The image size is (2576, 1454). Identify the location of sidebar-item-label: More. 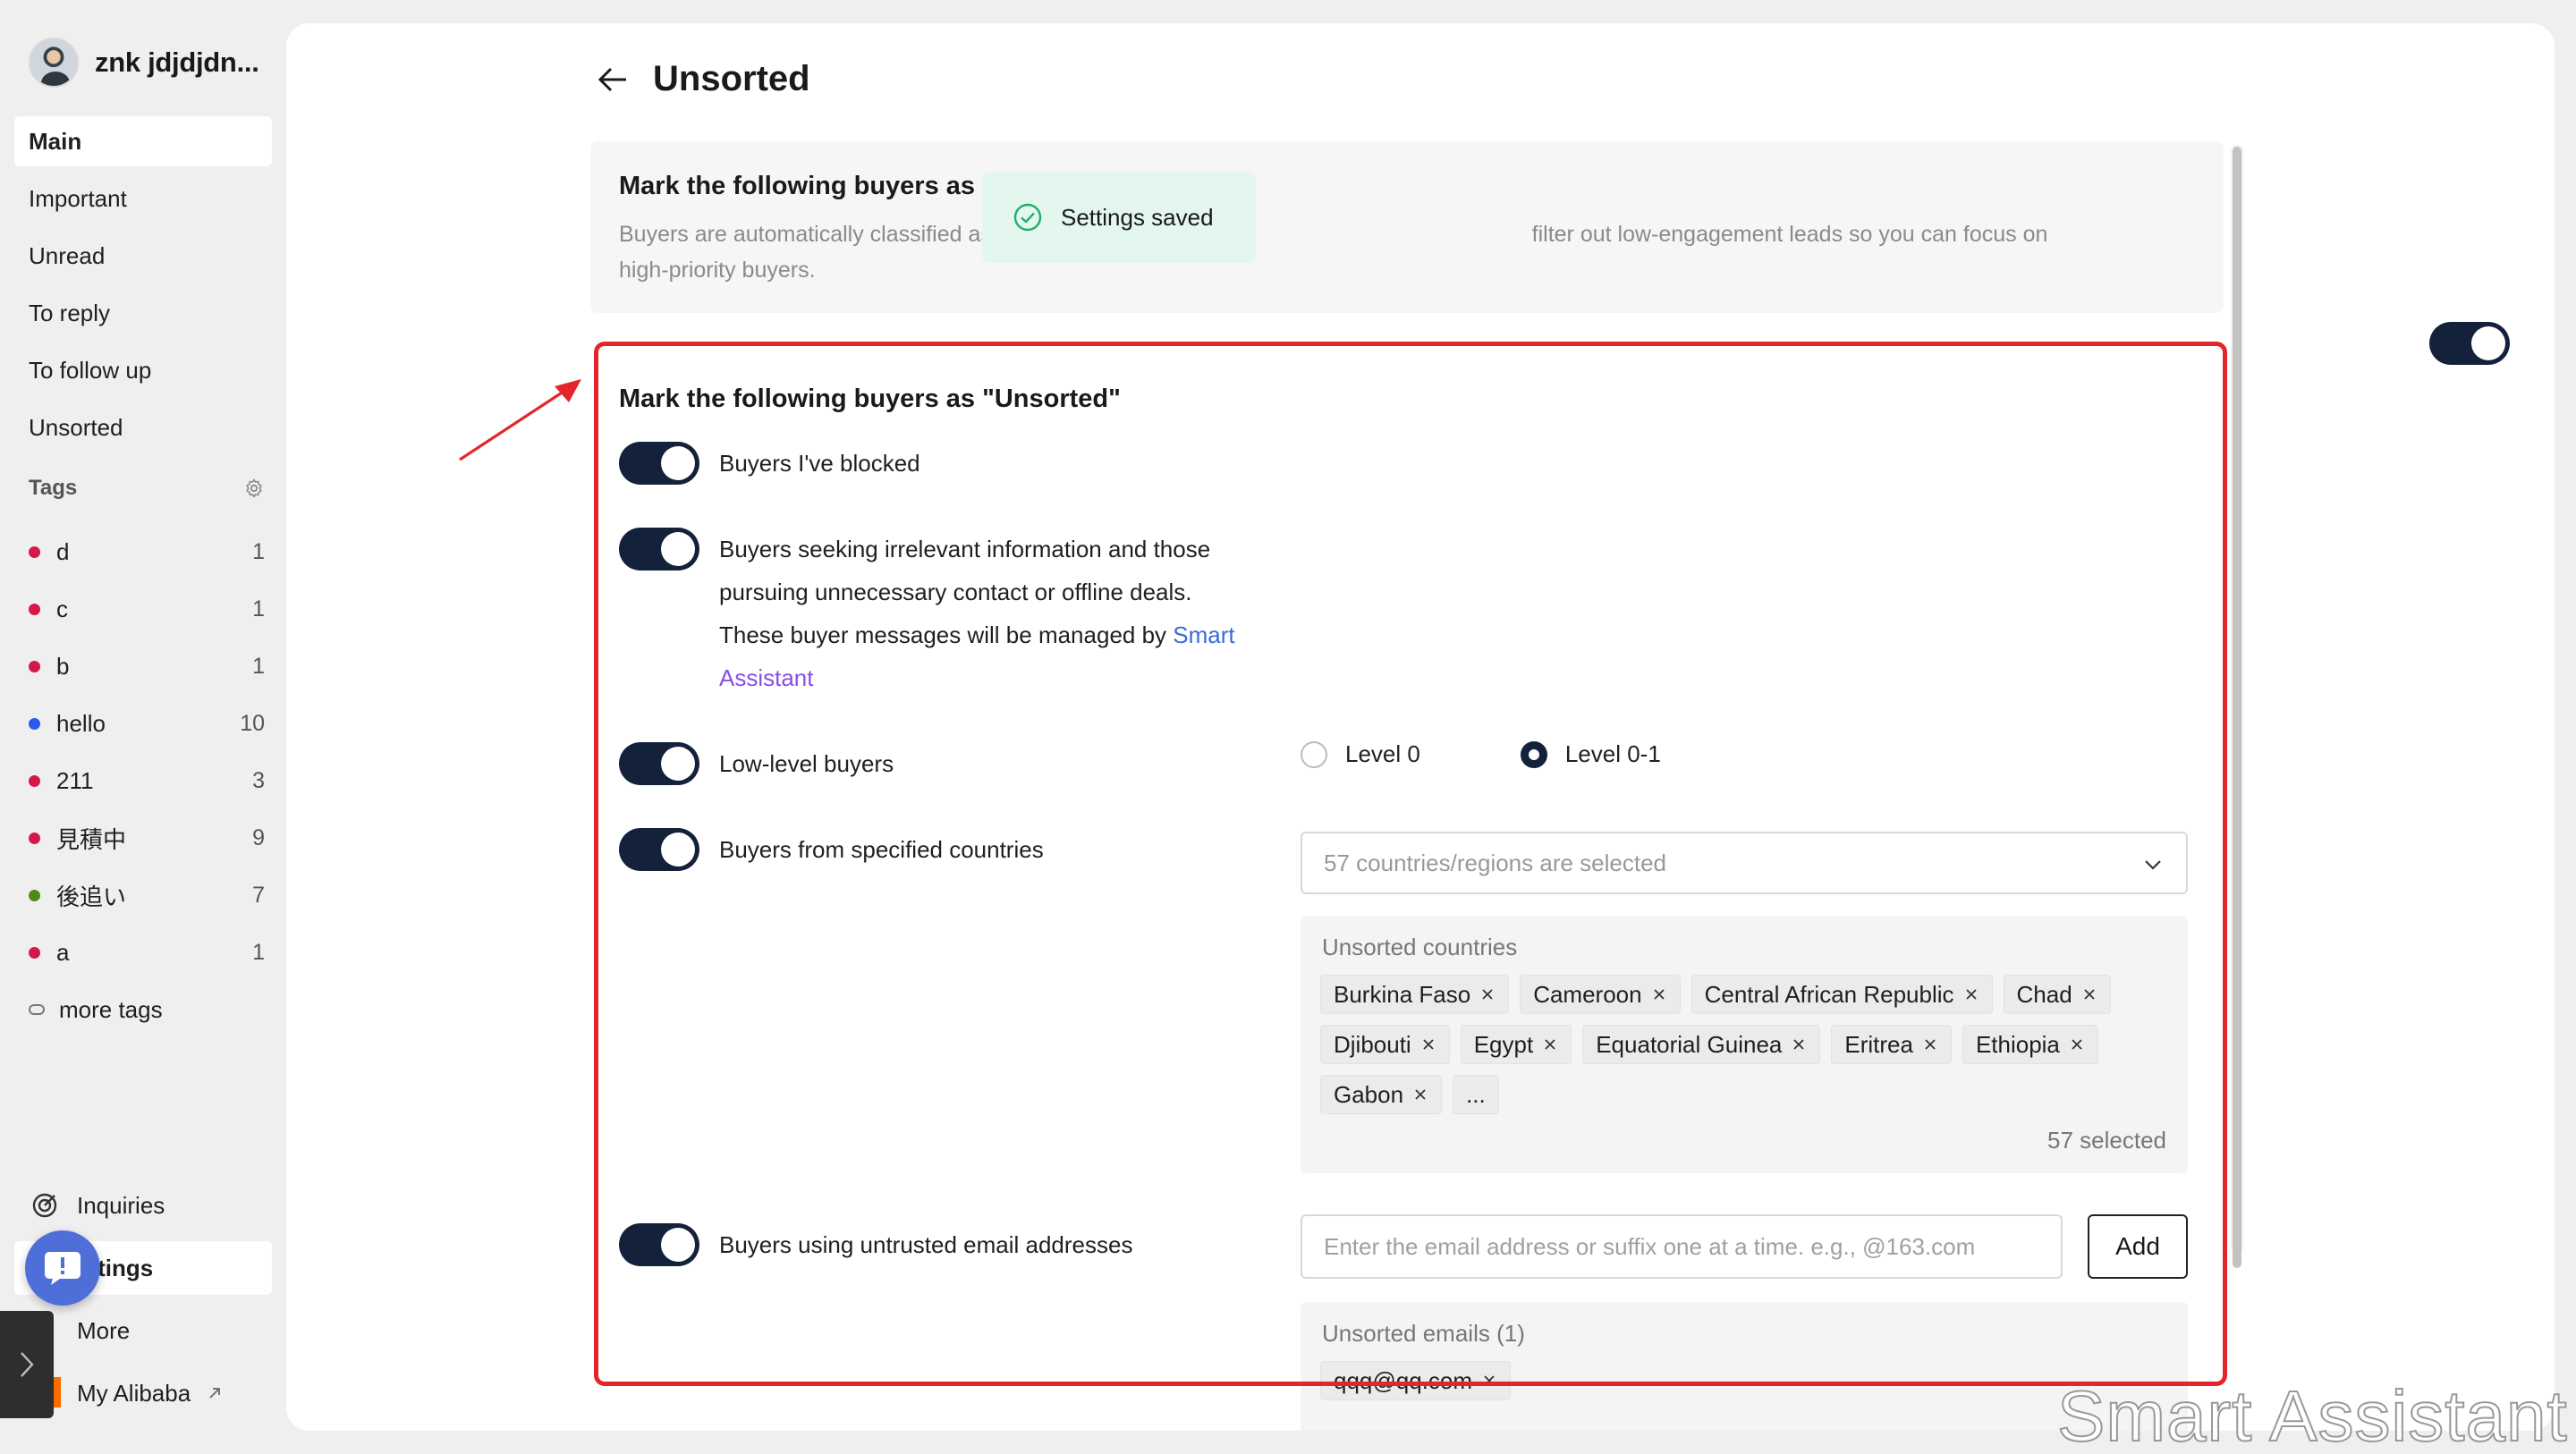
(104, 1330).